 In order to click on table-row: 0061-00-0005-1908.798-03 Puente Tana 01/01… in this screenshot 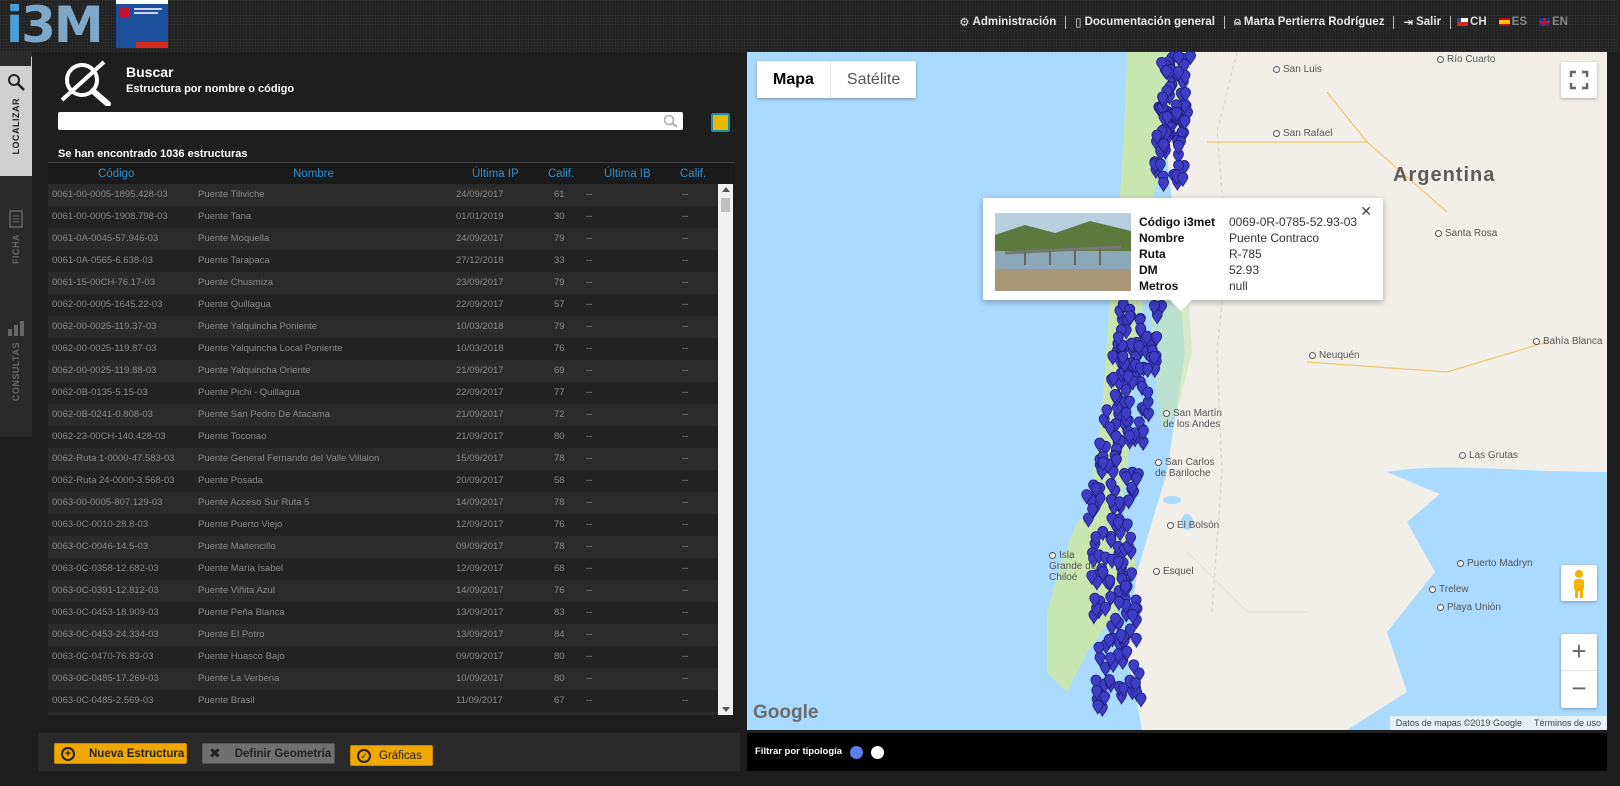, I will do `click(383, 217)`.